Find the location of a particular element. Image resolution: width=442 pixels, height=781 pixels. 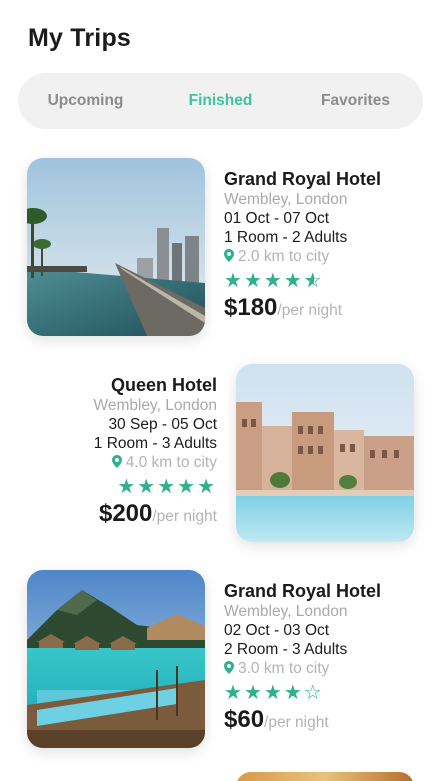

trip-guests: 1 Room - 3 Adults is located at coordinates (155, 443).